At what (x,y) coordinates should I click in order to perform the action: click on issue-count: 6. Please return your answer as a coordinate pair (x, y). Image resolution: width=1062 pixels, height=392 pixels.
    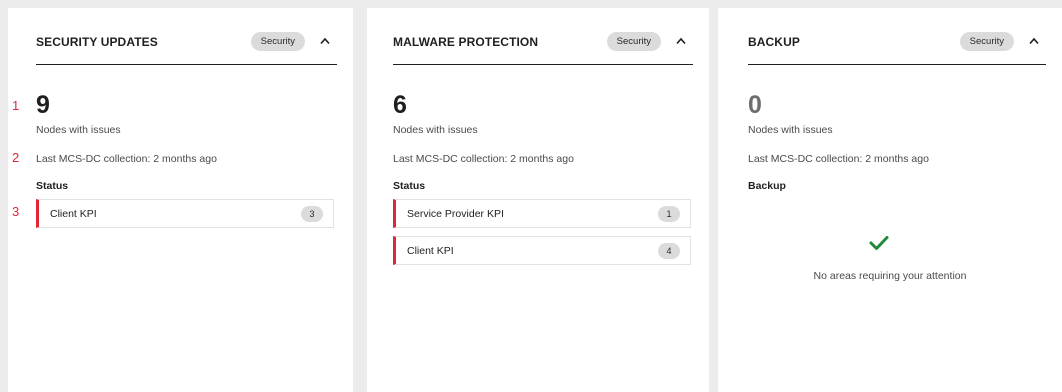
    Looking at the image, I should click on (400, 105).